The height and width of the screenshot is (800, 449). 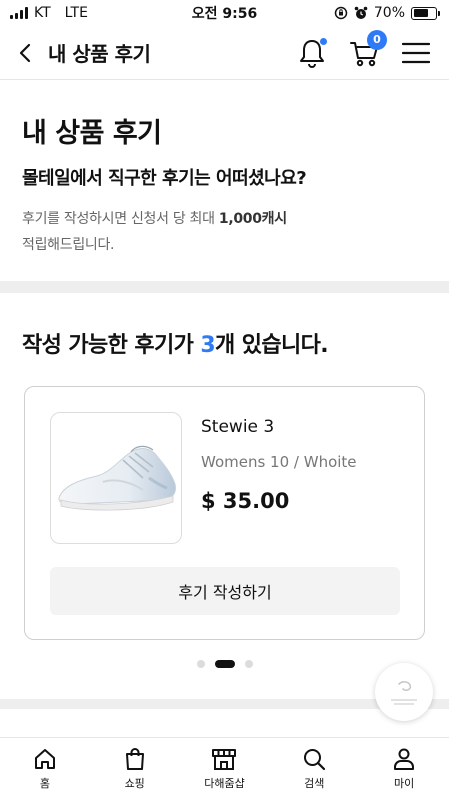 I want to click on available-count: 3, so click(x=208, y=345).